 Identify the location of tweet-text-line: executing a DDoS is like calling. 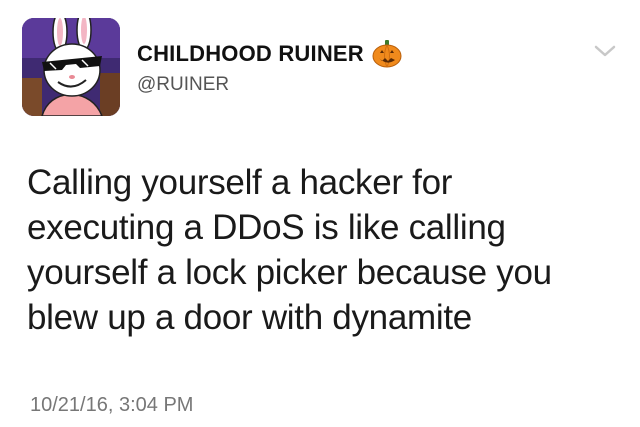
(266, 227).